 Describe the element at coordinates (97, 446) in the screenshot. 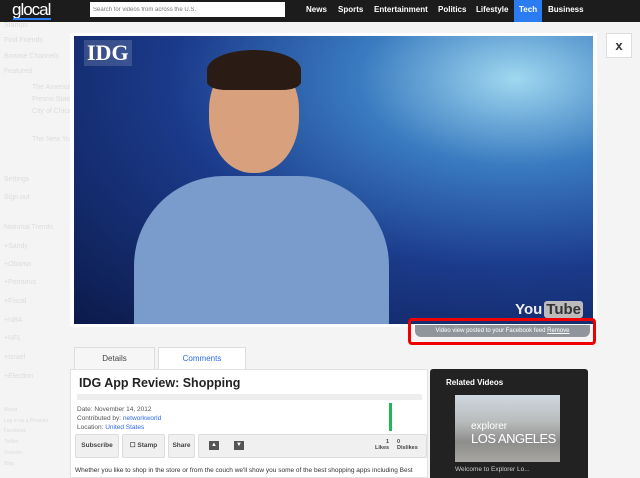

I see `subscribe-button: Subscribe` at that location.